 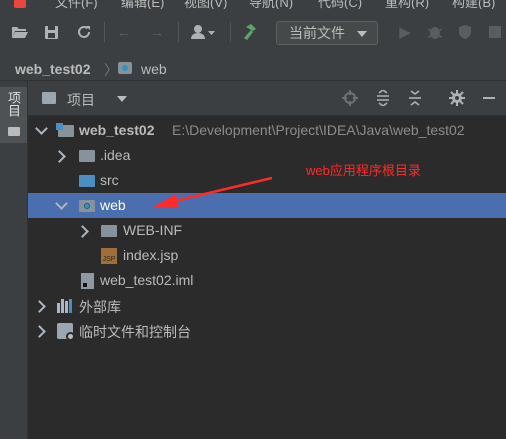 What do you see at coordinates (153, 230) in the screenshot?
I see `tree-label-web-inf: WEB-INF` at bounding box center [153, 230].